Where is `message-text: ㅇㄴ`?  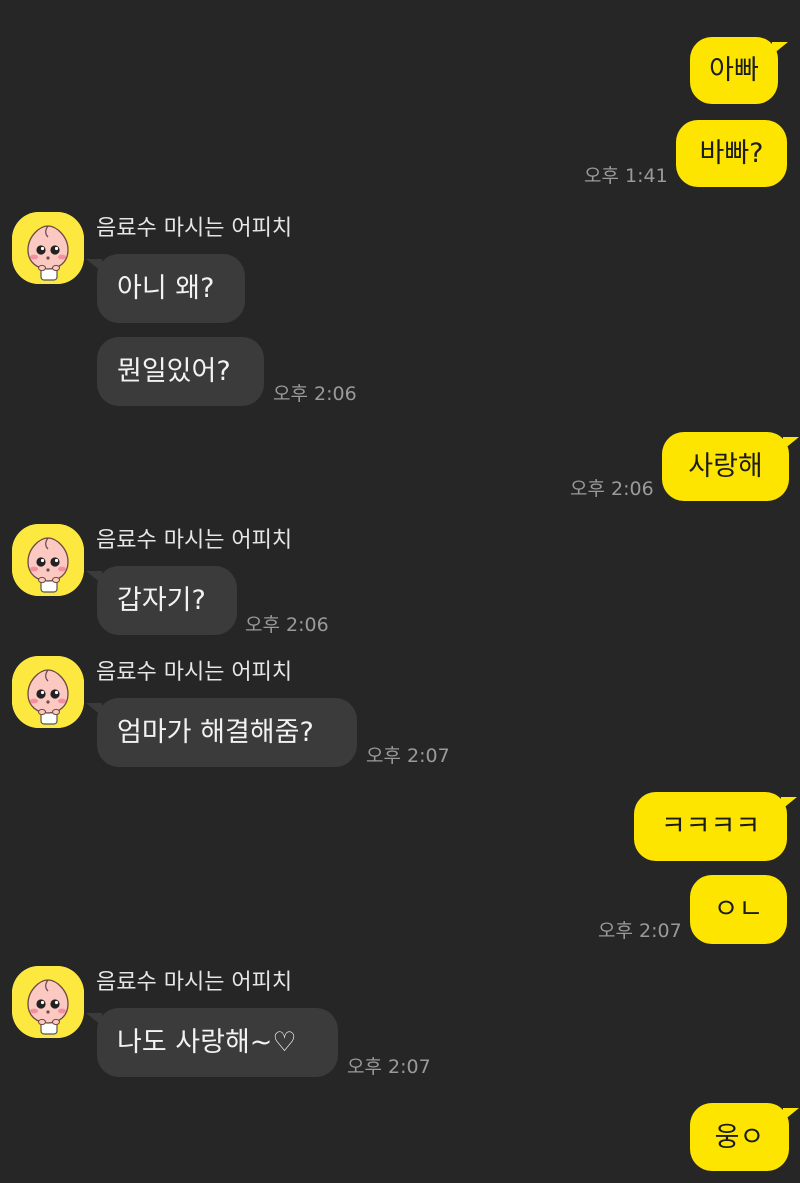 message-text: ㅇㄴ is located at coordinates (738, 909).